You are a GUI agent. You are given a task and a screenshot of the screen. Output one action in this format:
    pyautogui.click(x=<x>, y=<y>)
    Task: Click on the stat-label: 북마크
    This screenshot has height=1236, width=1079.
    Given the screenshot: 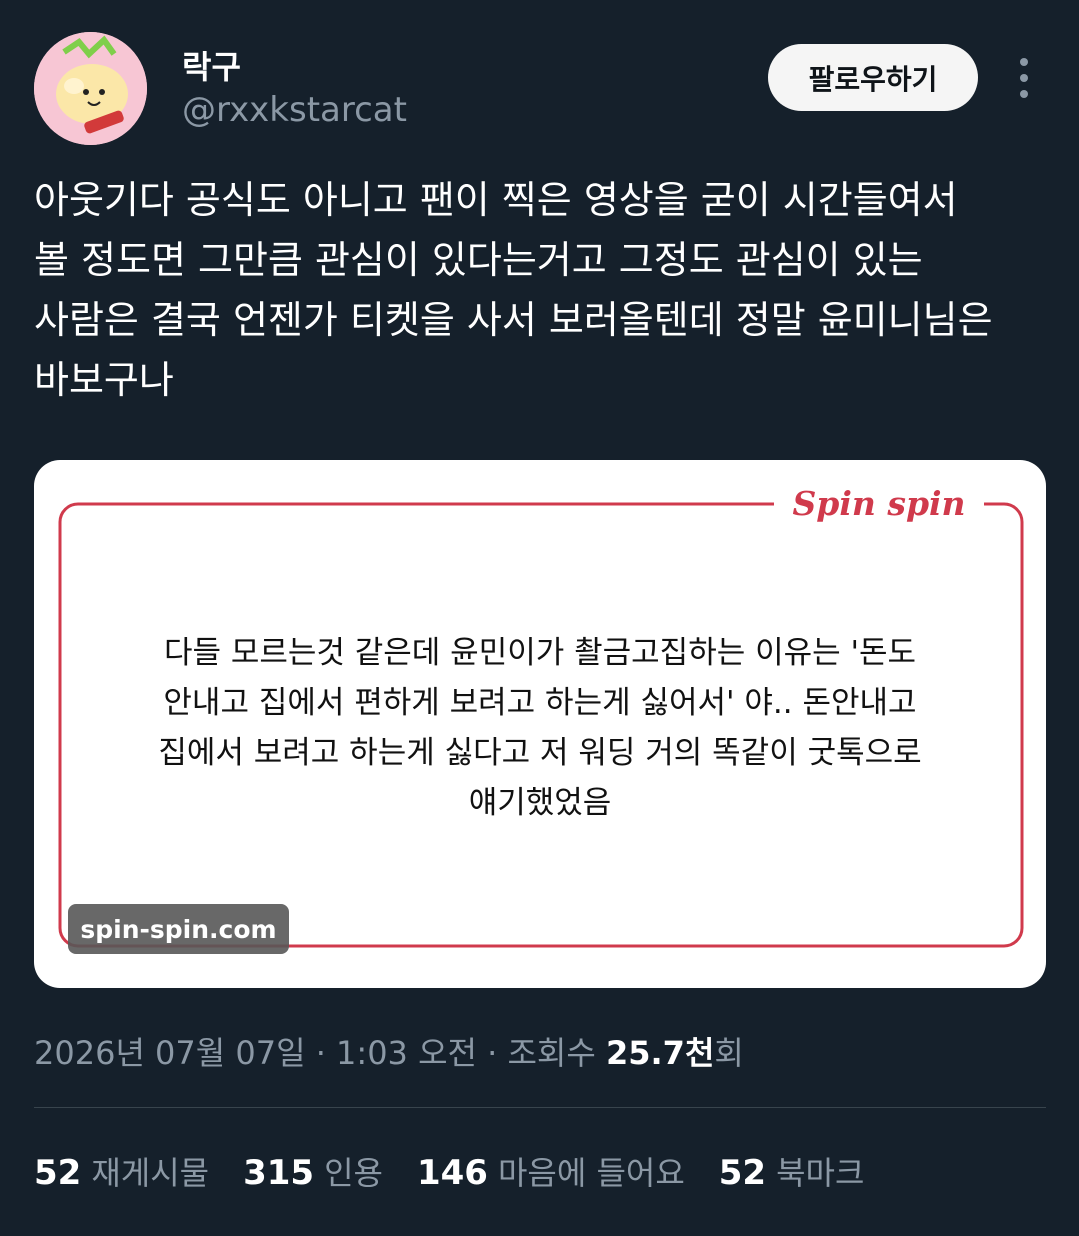 What is the action you would take?
    pyautogui.click(x=820, y=1173)
    